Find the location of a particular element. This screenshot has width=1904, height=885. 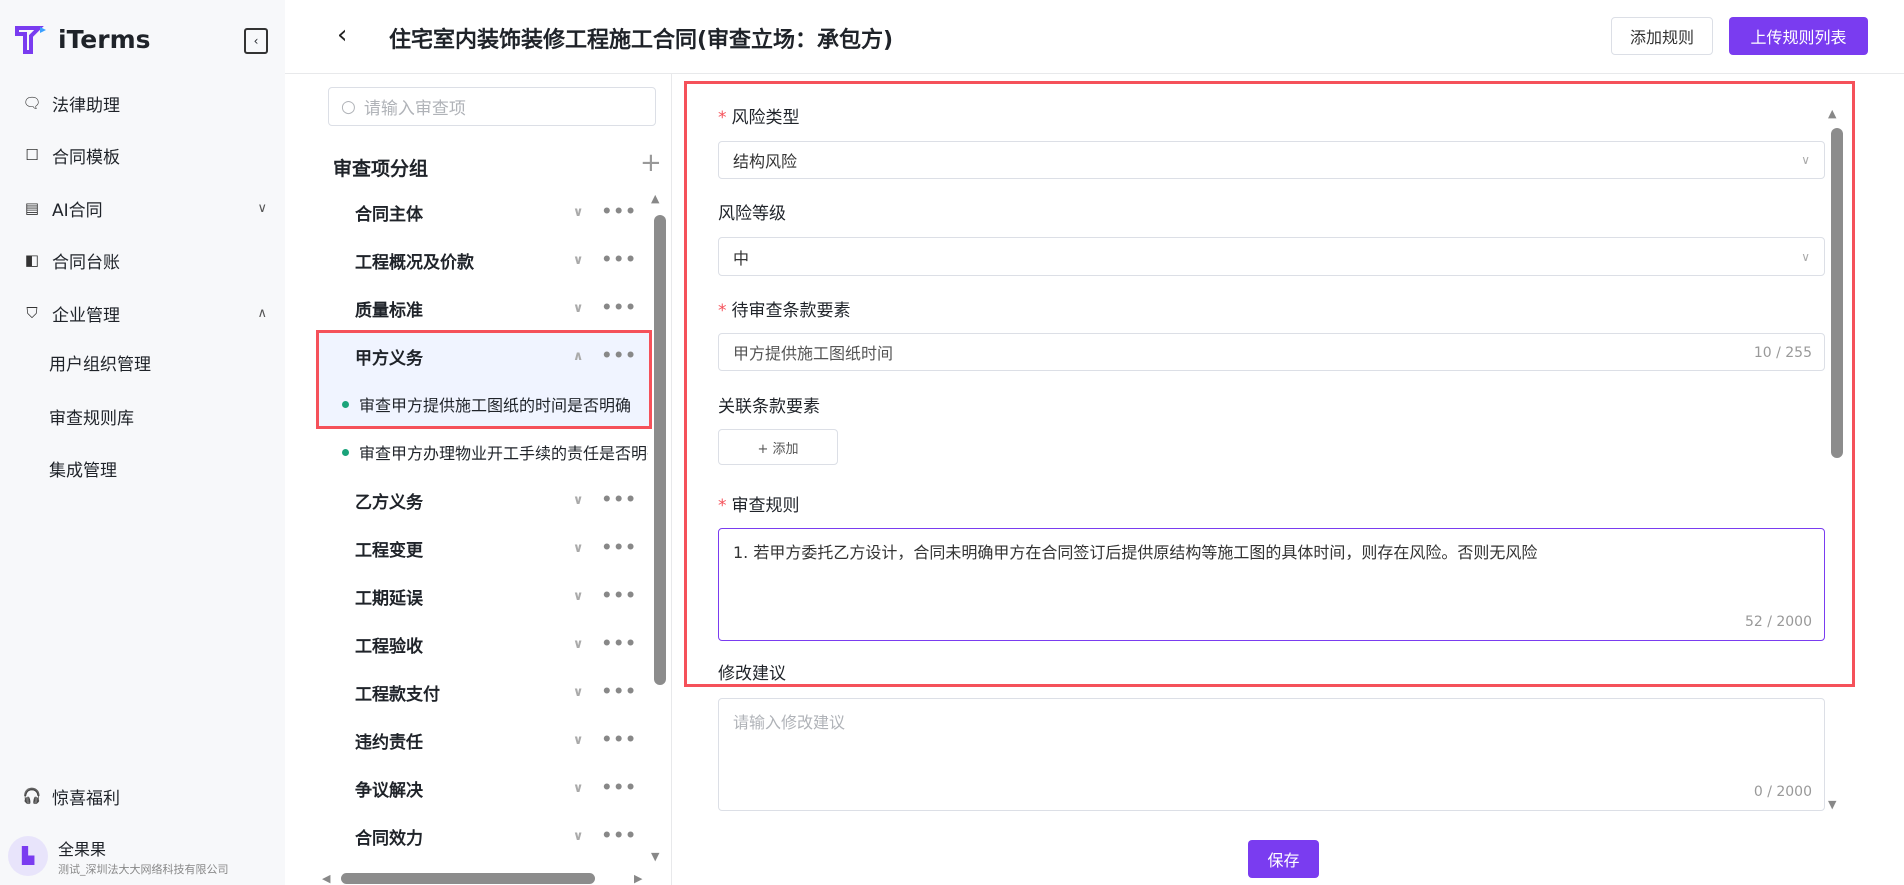

suggestion-textarea: 请输入修改建议 0 / 2000 is located at coordinates (1271, 754).